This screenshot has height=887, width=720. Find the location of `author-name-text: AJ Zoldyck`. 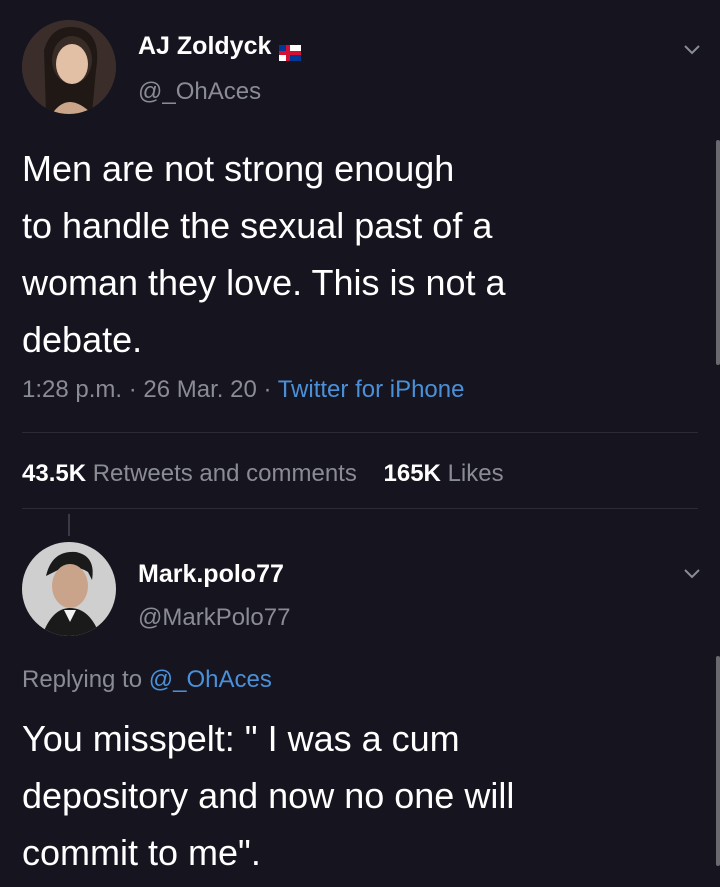

author-name-text: AJ Zoldyck is located at coordinates (205, 46).